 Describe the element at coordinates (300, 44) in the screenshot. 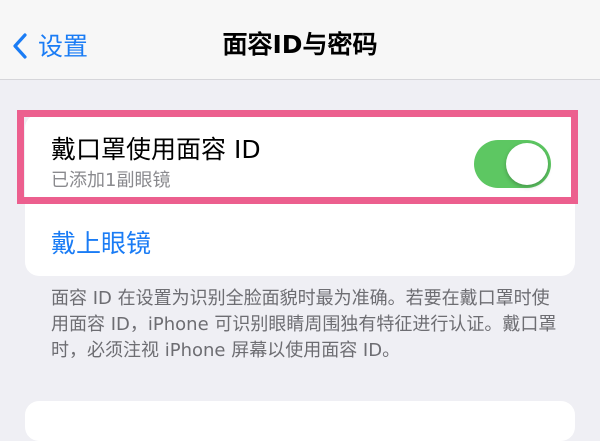

I see `page-title: 面容ID与密码` at that location.